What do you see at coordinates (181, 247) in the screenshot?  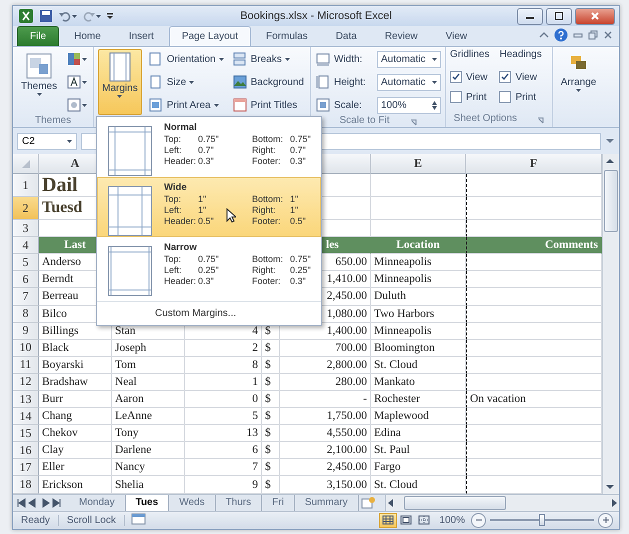 I see `option-name: Narrow` at bounding box center [181, 247].